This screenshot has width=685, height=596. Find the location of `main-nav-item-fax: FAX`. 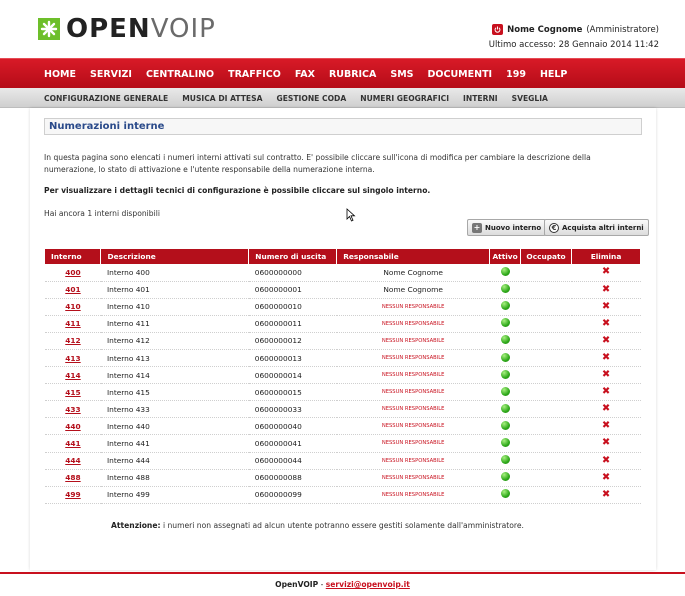

main-nav-item-fax: FAX is located at coordinates (305, 74).